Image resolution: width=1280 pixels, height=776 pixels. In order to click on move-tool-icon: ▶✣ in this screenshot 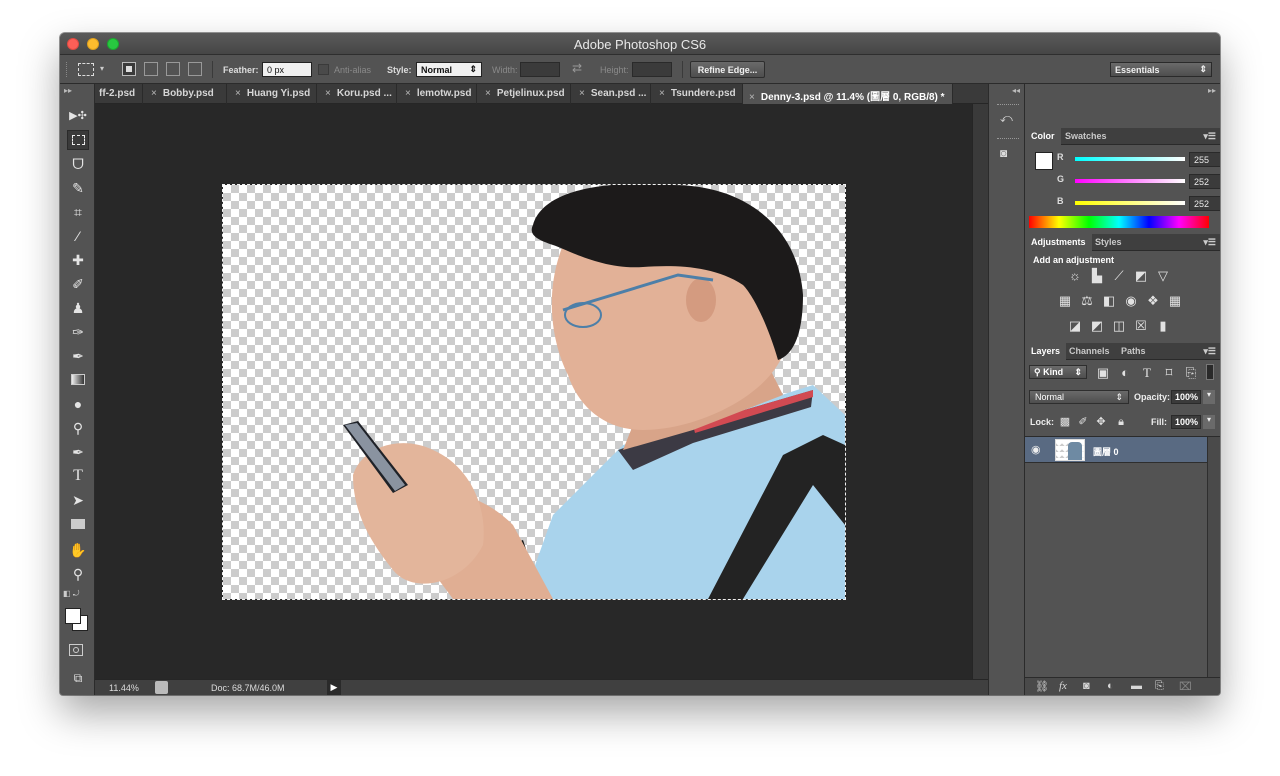, I will do `click(78, 116)`.